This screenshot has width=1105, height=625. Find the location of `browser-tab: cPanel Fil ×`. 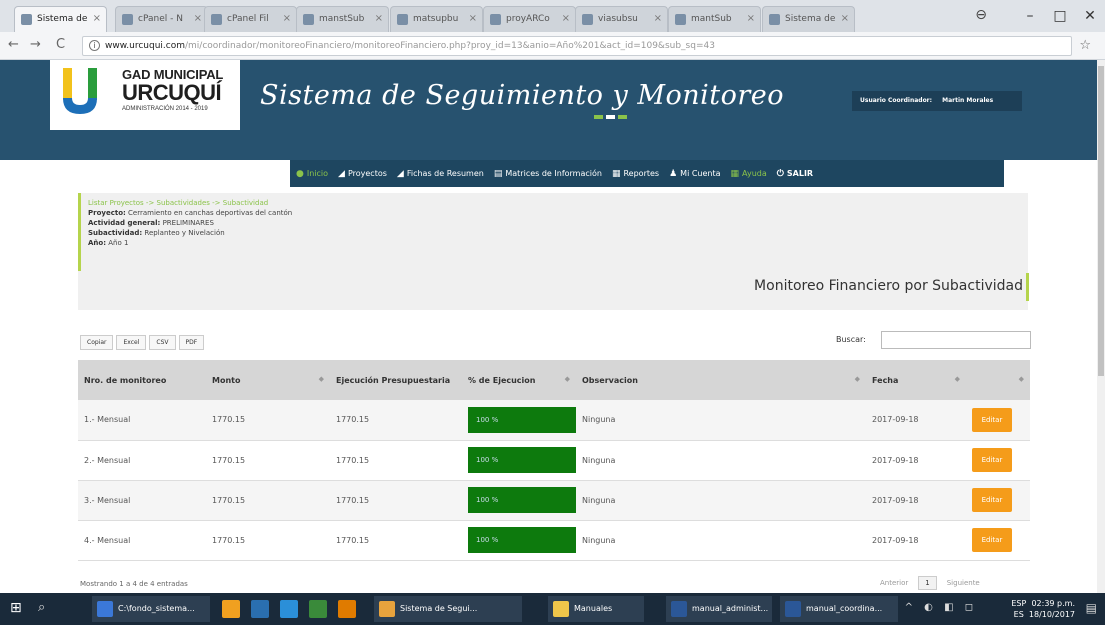

browser-tab: cPanel Fil × is located at coordinates (250, 19).